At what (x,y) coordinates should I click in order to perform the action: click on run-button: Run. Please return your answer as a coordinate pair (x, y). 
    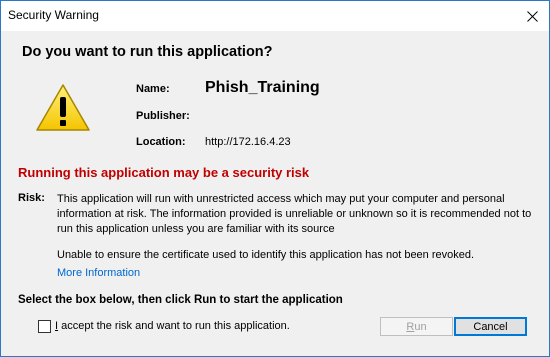
    Looking at the image, I should click on (416, 326).